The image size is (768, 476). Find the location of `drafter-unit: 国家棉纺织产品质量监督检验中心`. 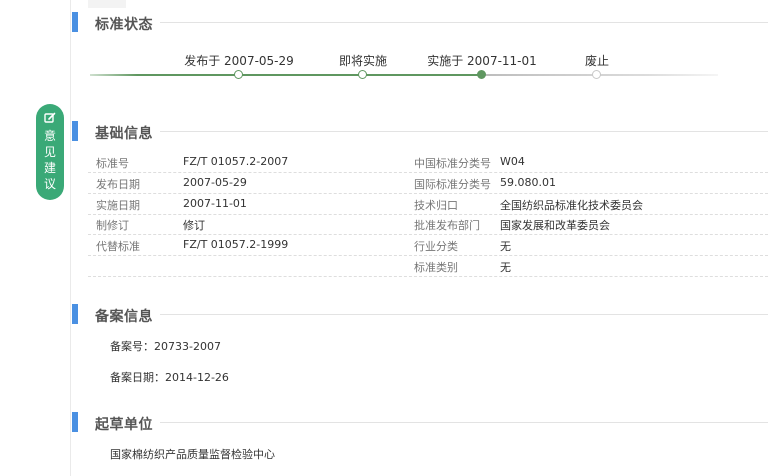

drafter-unit: 国家棉纺织产品质量监督检验中心 is located at coordinates (192, 454).